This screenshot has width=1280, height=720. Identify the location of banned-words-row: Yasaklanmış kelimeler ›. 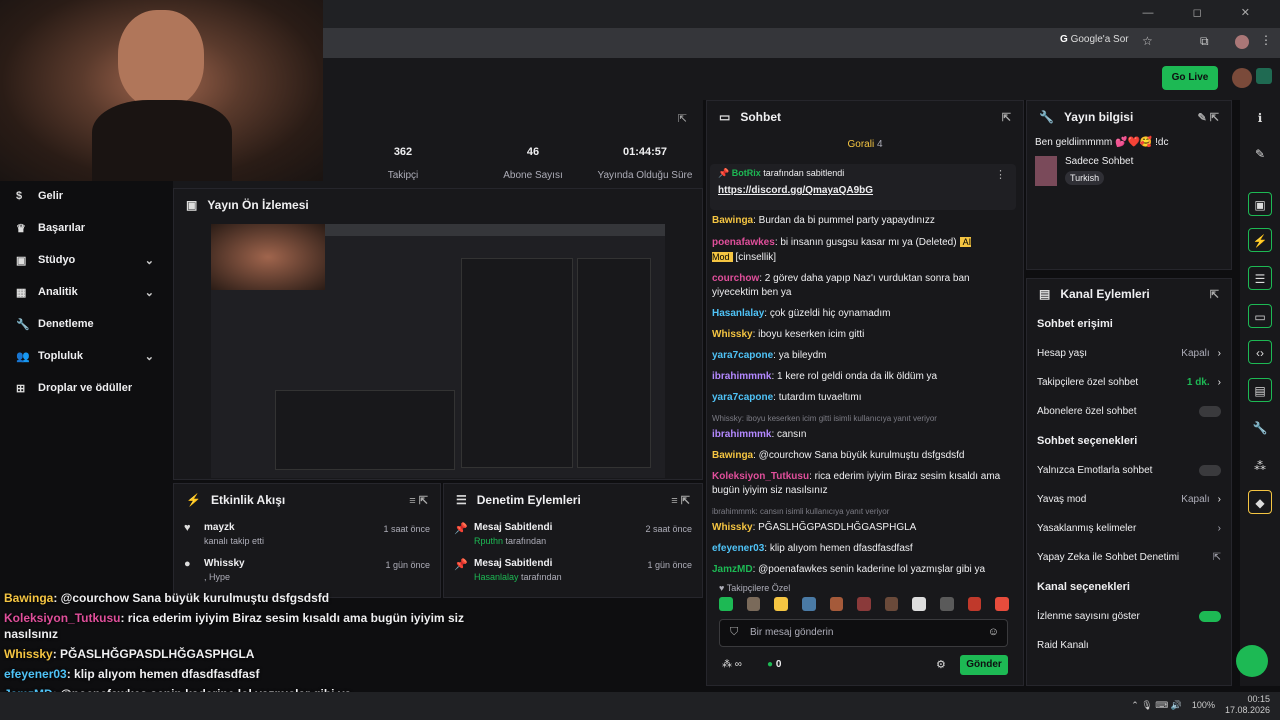
(1129, 528).